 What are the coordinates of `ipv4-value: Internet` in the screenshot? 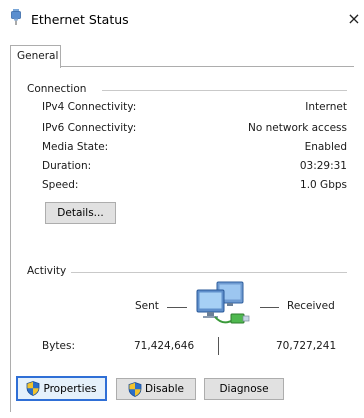 It's located at (326, 107).